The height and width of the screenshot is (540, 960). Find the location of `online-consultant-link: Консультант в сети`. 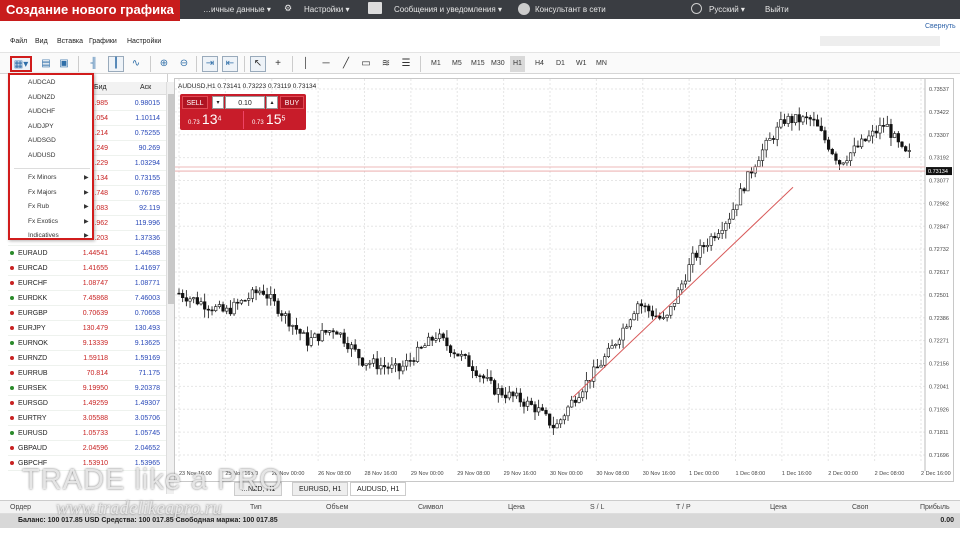

online-consultant-link: Консультант в сети is located at coordinates (570, 9).